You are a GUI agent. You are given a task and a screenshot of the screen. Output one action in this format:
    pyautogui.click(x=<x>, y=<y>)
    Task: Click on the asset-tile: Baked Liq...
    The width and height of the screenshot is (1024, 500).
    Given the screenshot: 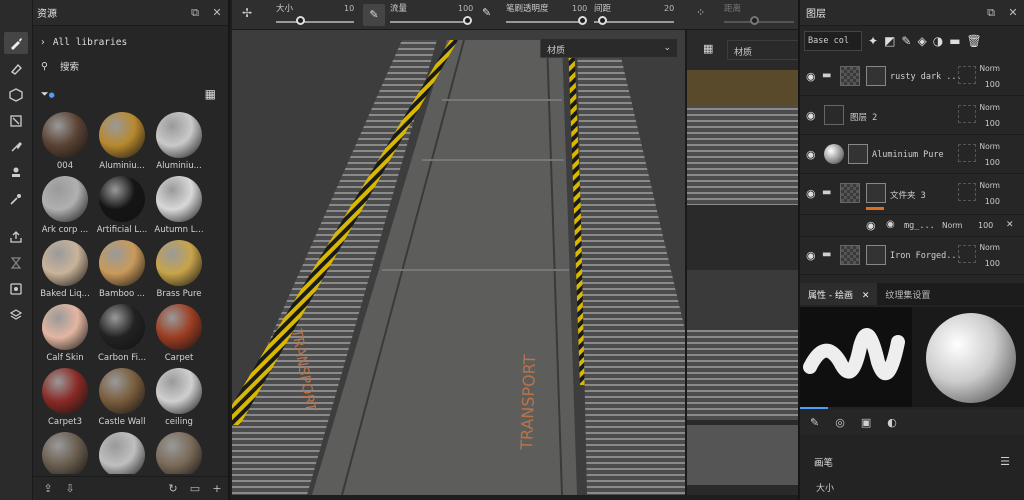 What is the action you would take?
    pyautogui.click(x=65, y=271)
    